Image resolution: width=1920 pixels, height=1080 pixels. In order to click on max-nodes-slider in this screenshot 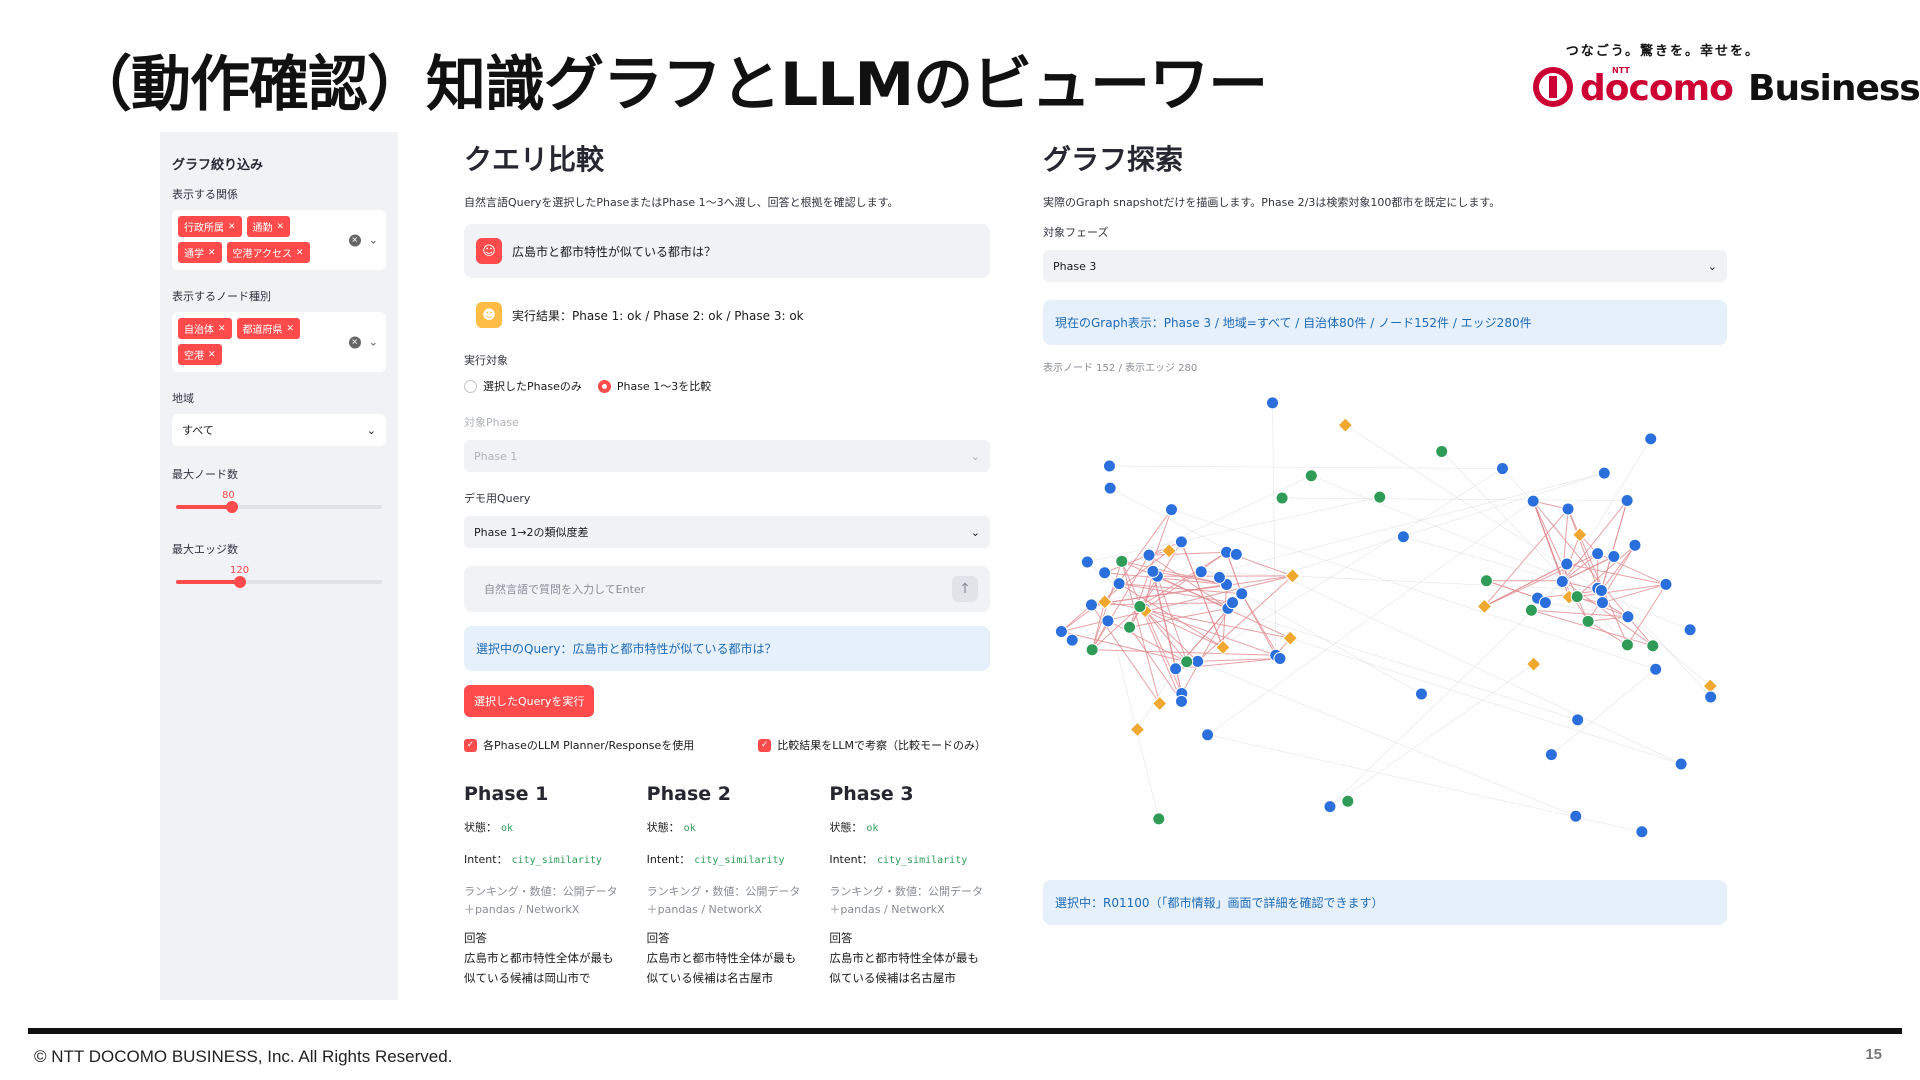, I will do `click(279, 507)`.